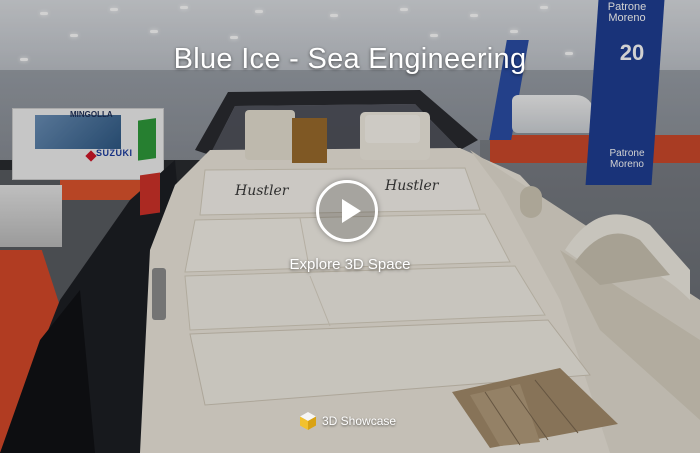 The height and width of the screenshot is (453, 700). I want to click on brand-badge: 3D Showcase, so click(348, 421).